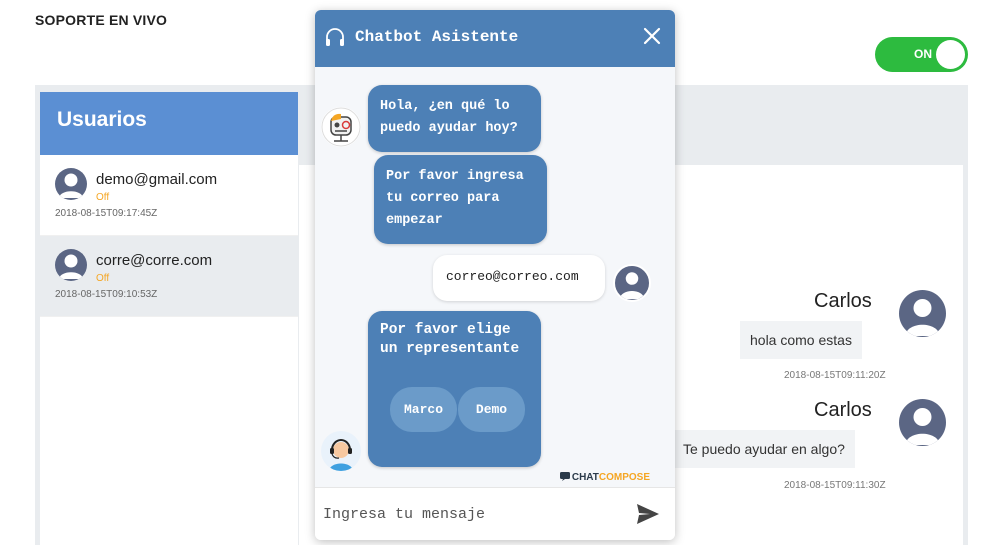  What do you see at coordinates (835, 485) in the screenshot?
I see `message-date: 2018-08-15T09:11:30Z` at bounding box center [835, 485].